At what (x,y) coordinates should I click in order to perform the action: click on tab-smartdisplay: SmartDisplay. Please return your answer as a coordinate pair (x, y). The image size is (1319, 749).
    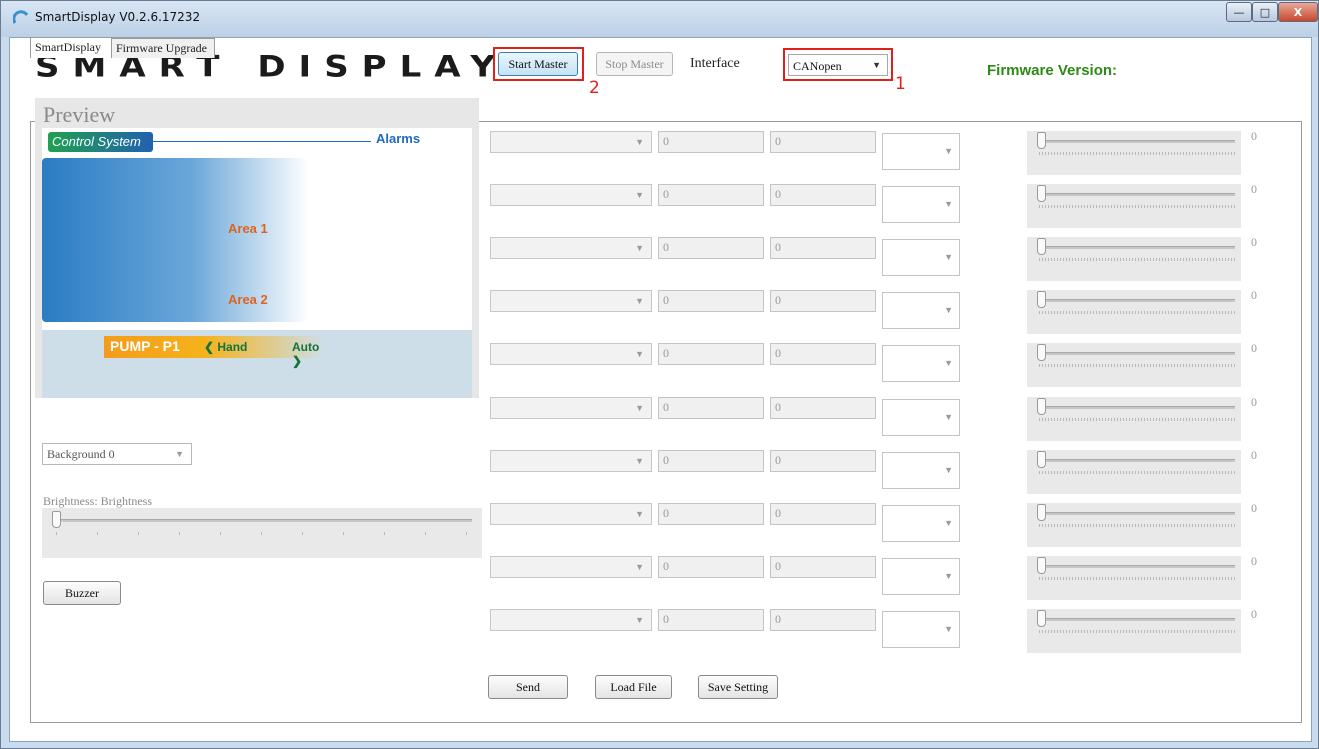
    Looking at the image, I should click on (71, 47).